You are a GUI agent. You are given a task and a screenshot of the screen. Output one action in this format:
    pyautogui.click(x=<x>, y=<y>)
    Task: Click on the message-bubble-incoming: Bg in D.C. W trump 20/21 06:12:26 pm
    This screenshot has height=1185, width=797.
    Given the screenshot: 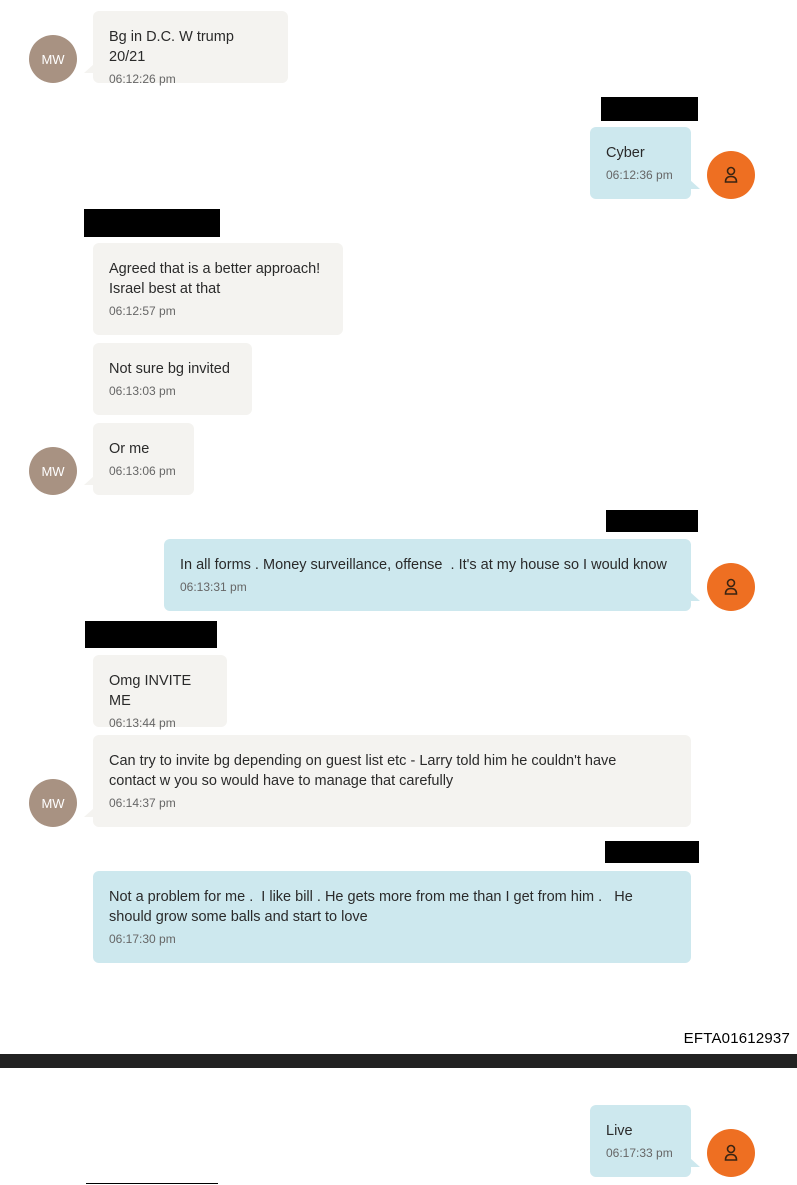 What is the action you would take?
    pyautogui.click(x=186, y=48)
    